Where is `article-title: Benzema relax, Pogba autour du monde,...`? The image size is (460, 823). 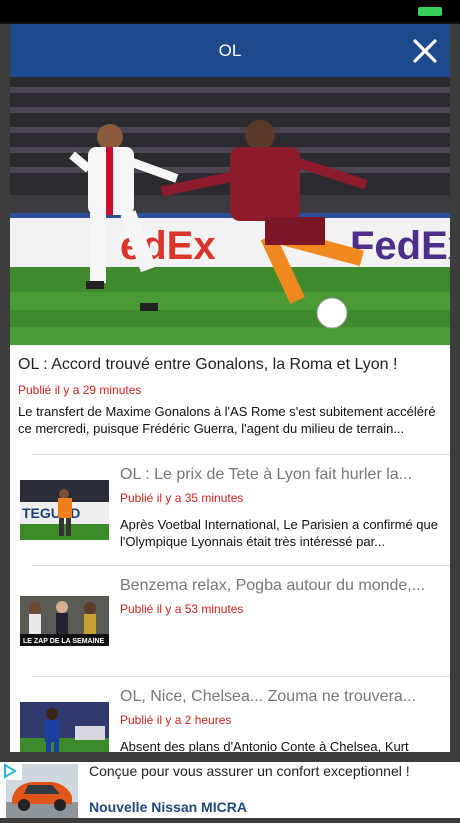
article-title: Benzema relax, Pogba autour du monde,... is located at coordinates (273, 585).